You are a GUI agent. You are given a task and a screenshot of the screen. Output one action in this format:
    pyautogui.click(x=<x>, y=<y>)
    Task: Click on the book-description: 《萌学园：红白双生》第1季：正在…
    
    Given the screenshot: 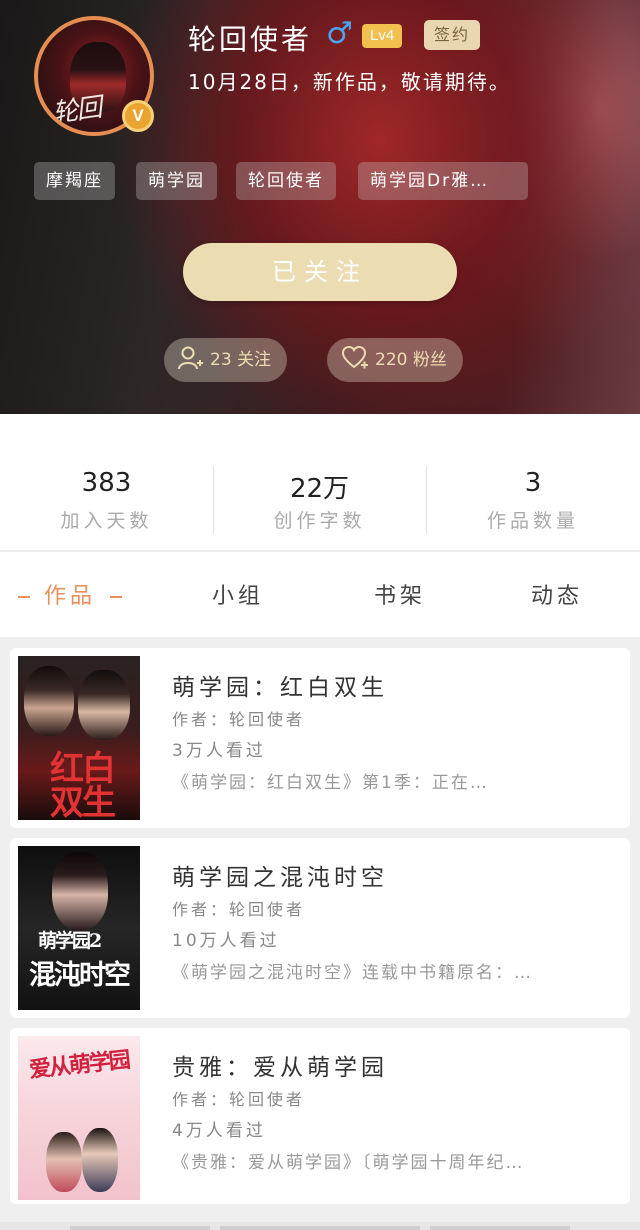 What is the action you would take?
    pyautogui.click(x=330, y=783)
    